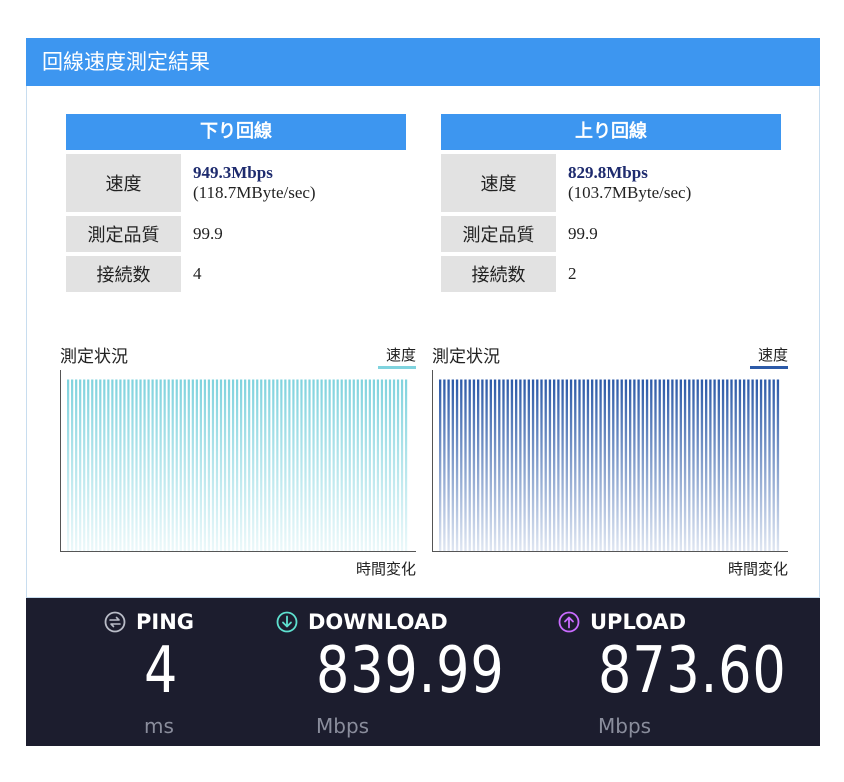 The image size is (844, 782). Describe the element at coordinates (161, 671) in the screenshot. I see `ping-value: 4` at that location.